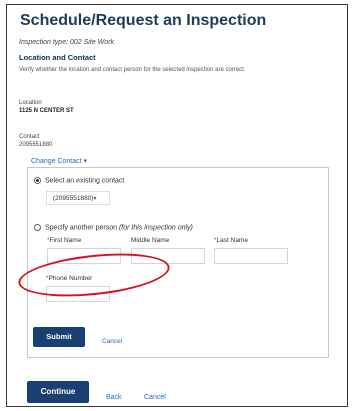 The image size is (356, 411). I want to click on change-contact-link: Change Contact ▾, so click(59, 161).